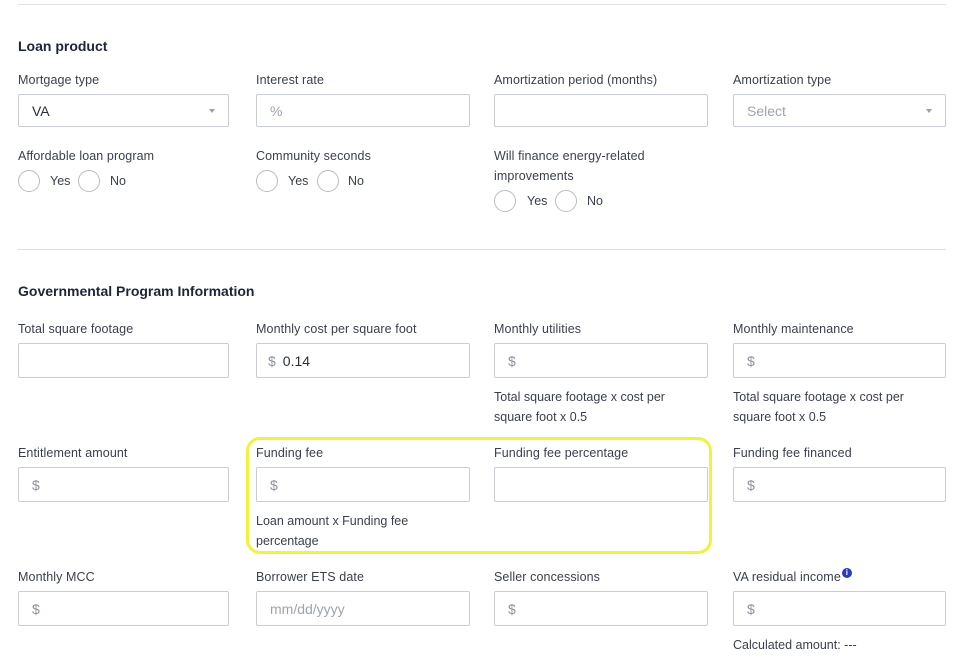 This screenshot has width=961, height=659. I want to click on highlight-annotation, so click(479, 495).